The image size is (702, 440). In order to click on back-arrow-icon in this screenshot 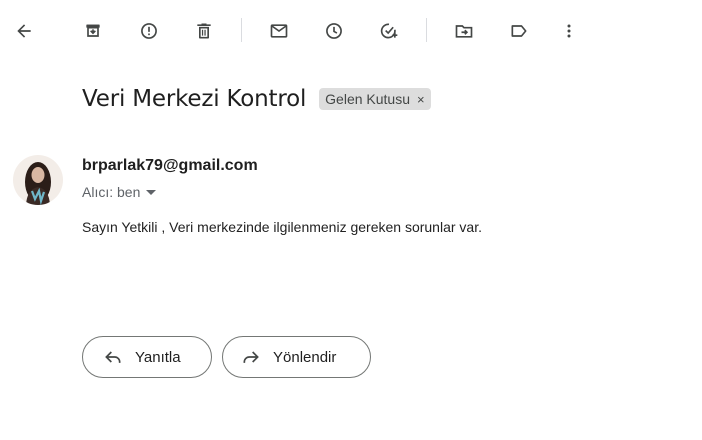, I will do `click(24, 31)`.